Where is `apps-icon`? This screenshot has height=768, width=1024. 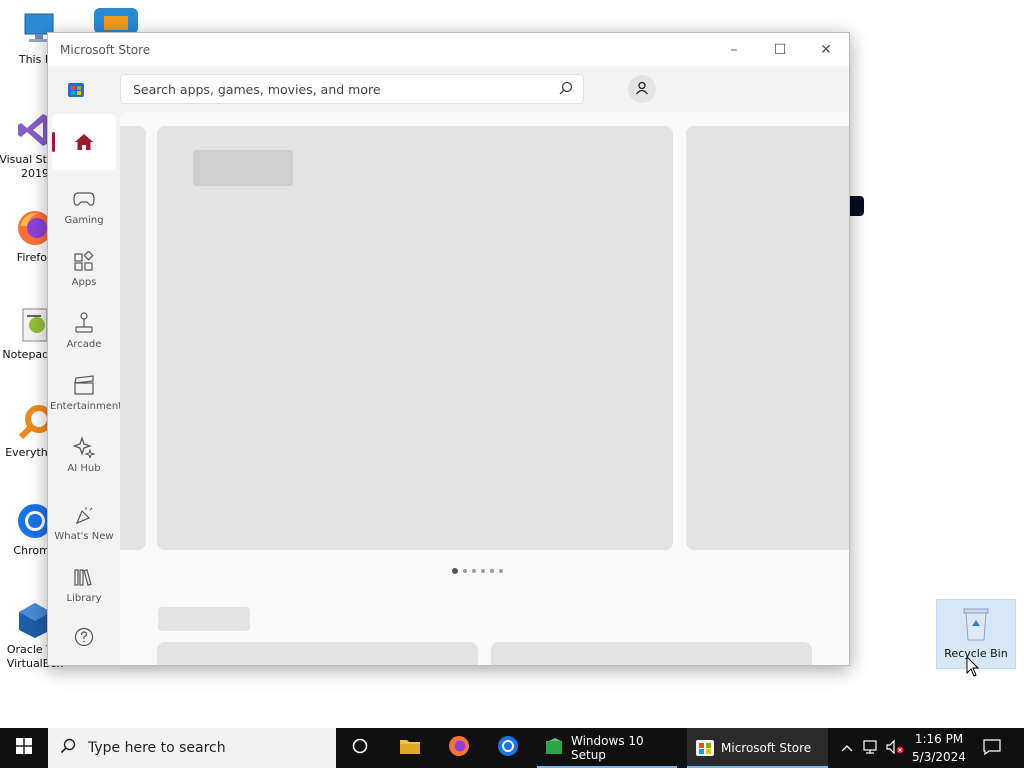
apps-icon is located at coordinates (84, 261).